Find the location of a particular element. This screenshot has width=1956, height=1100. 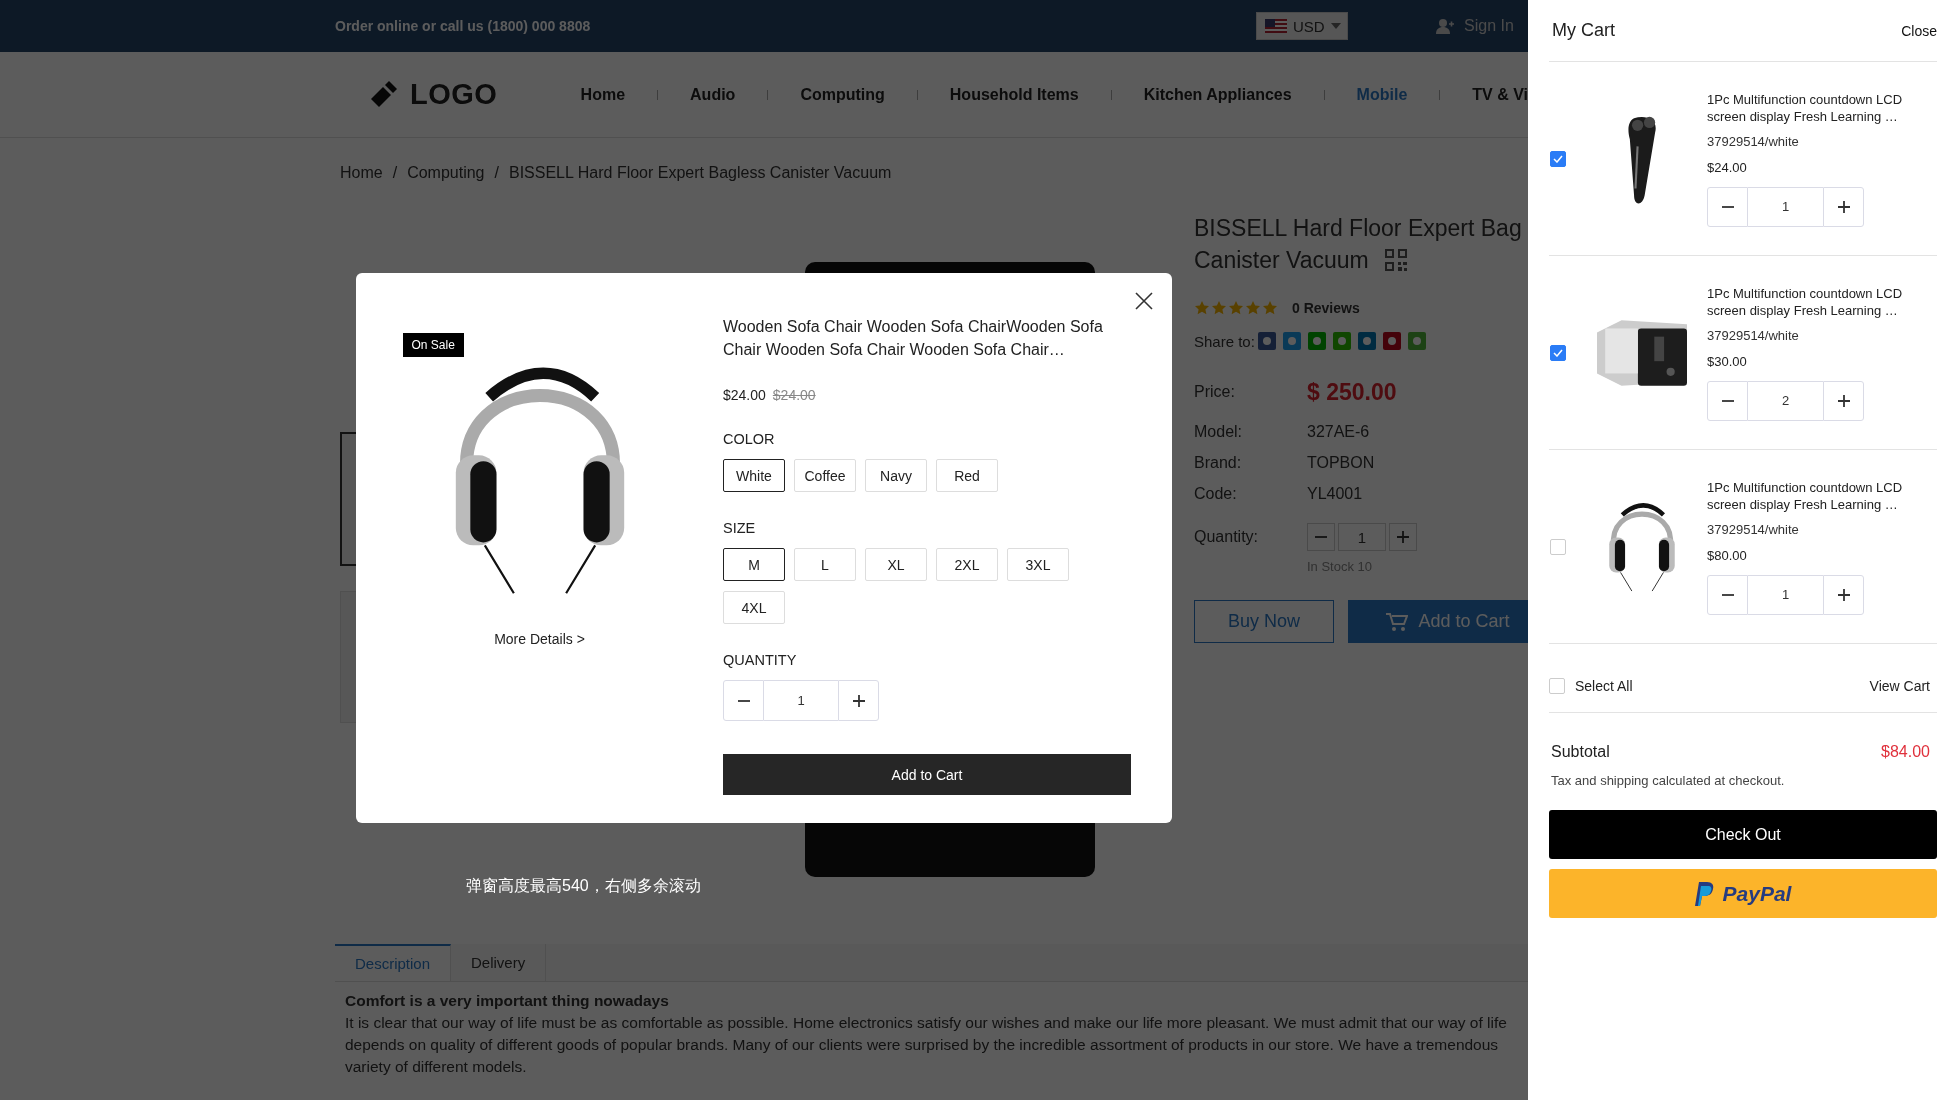

checkout-button: Check Out is located at coordinates (1743, 834).